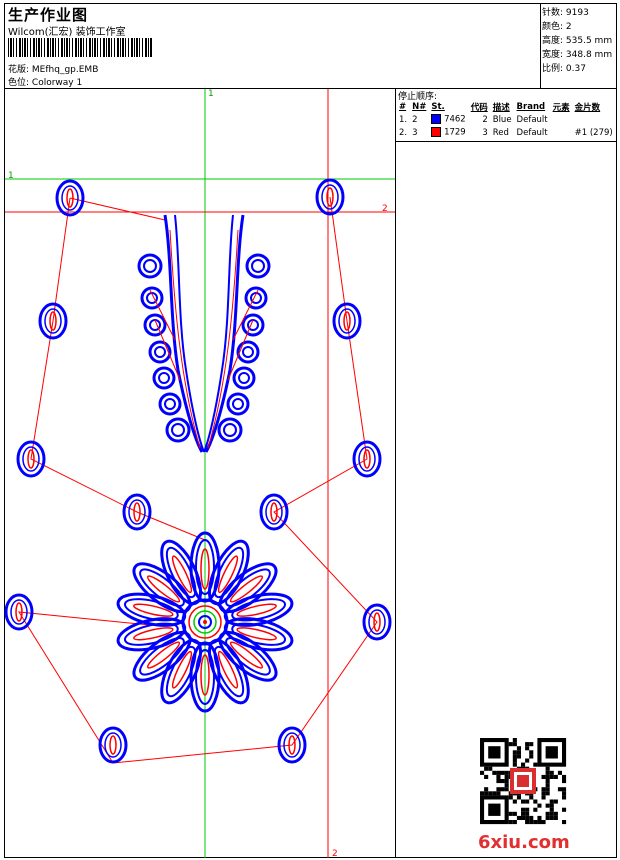  Describe the element at coordinates (211, 94) in the screenshot. I see `green-marker-top: 1` at that location.